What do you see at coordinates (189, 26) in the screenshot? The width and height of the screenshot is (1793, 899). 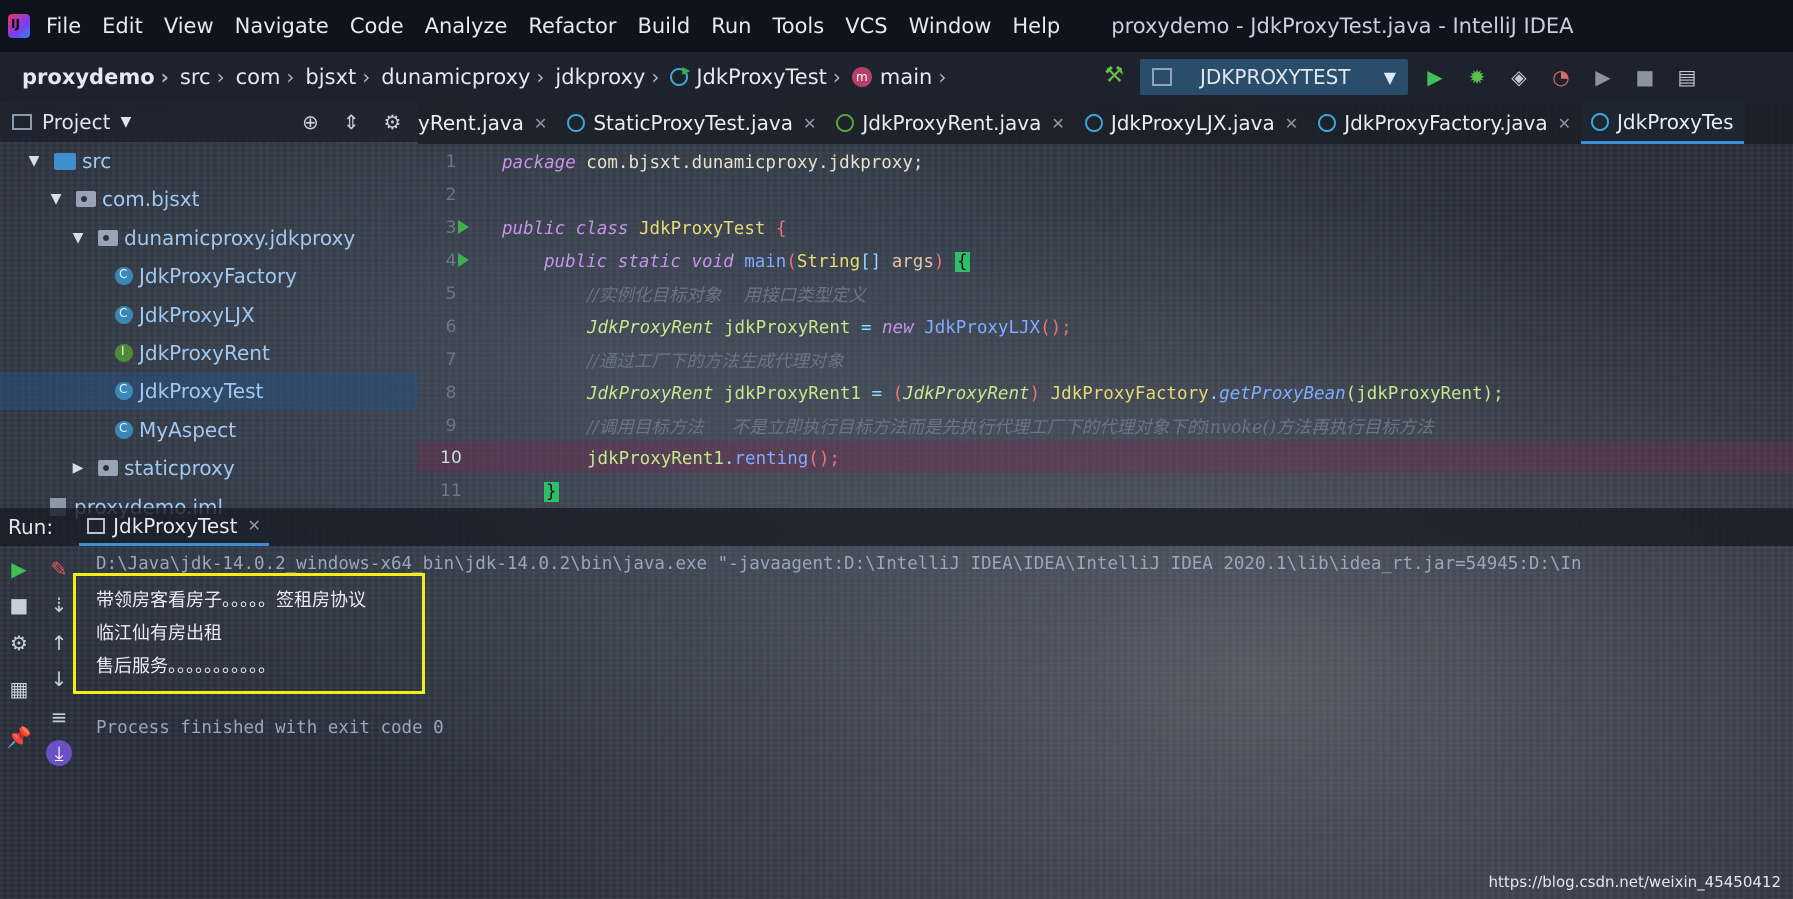 I see `menu-view: View` at bounding box center [189, 26].